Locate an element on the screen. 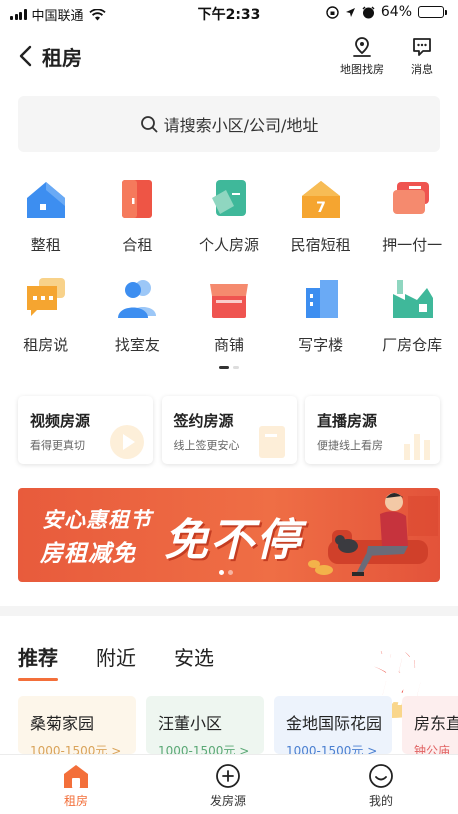 The image size is (458, 814). listing-name: 汪董小区 is located at coordinates (190, 723).